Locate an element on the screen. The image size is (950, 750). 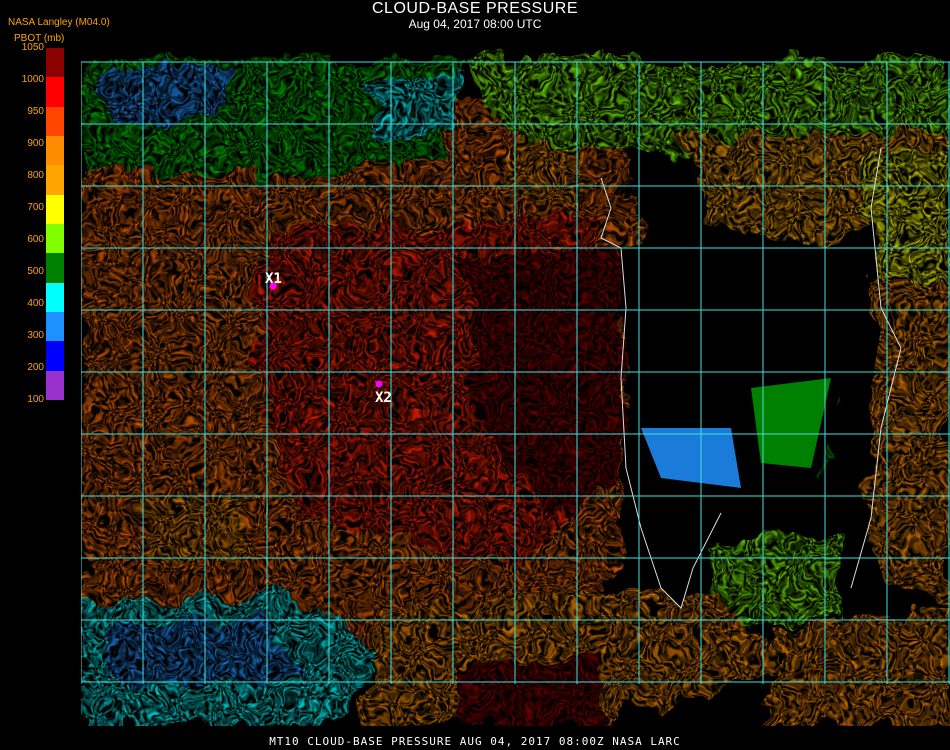
marker-x1-label: X1 is located at coordinates (273, 279).